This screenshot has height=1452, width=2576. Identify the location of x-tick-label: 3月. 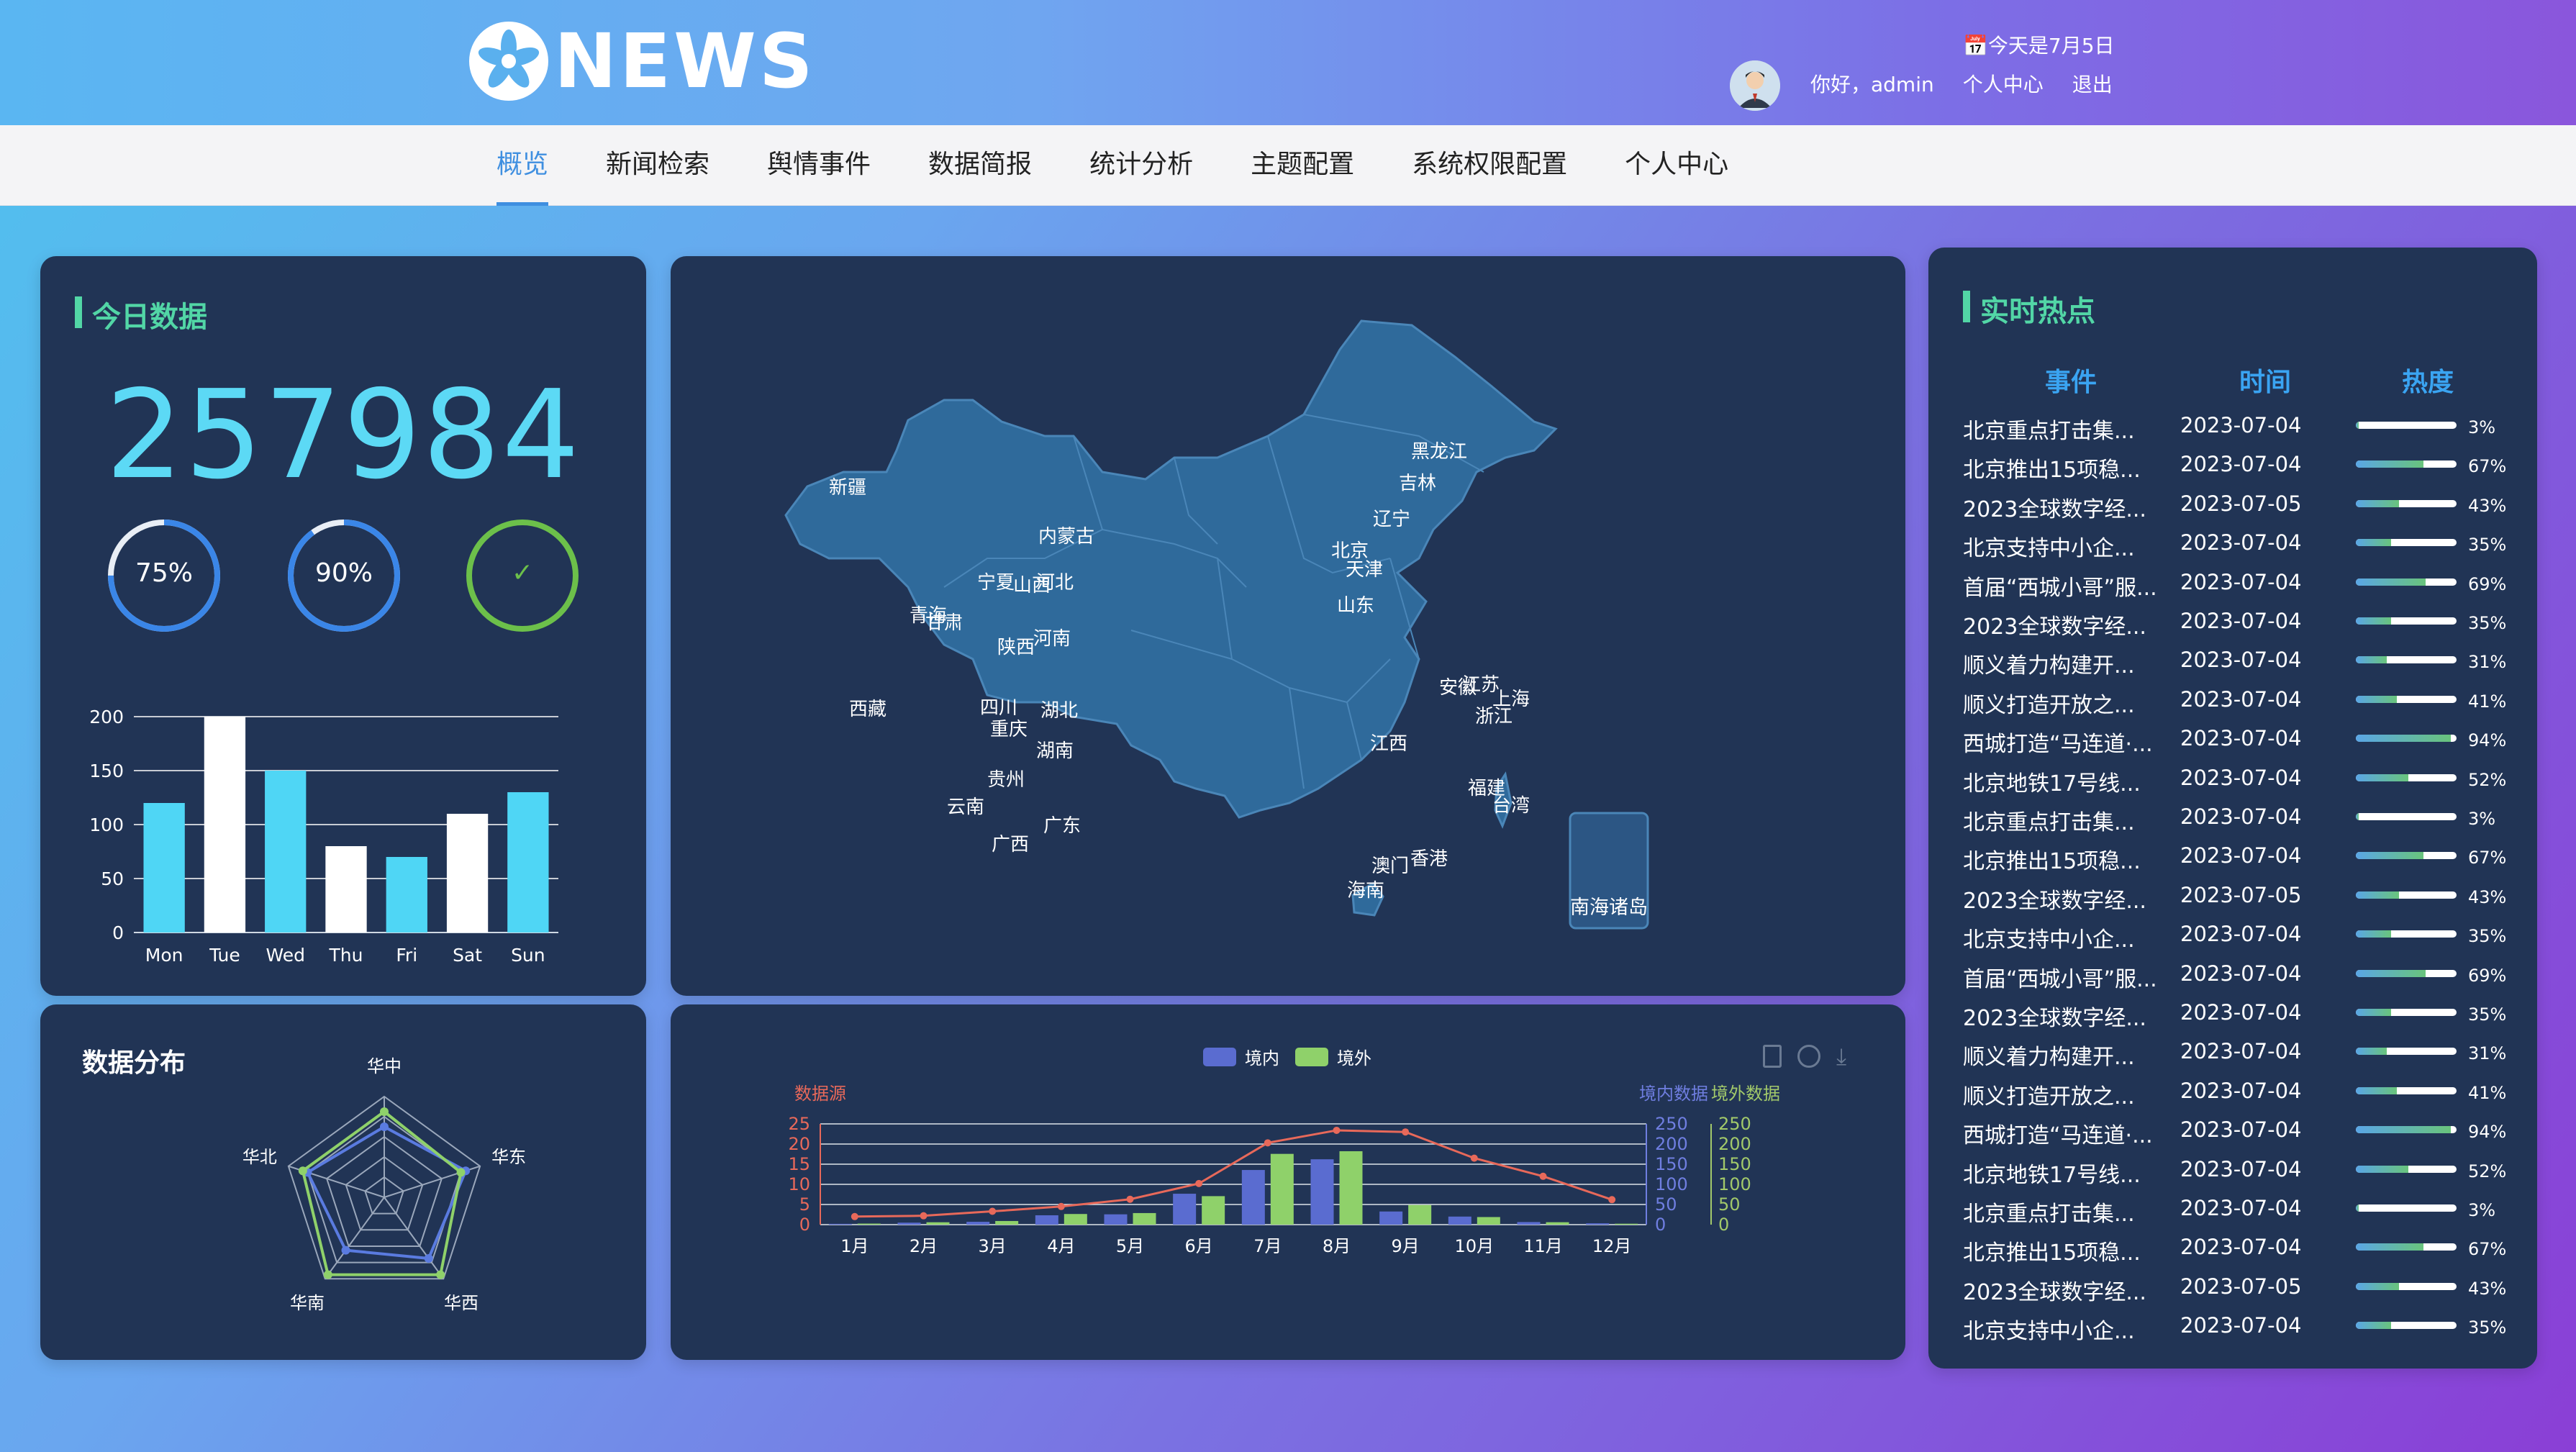
(993, 1246).